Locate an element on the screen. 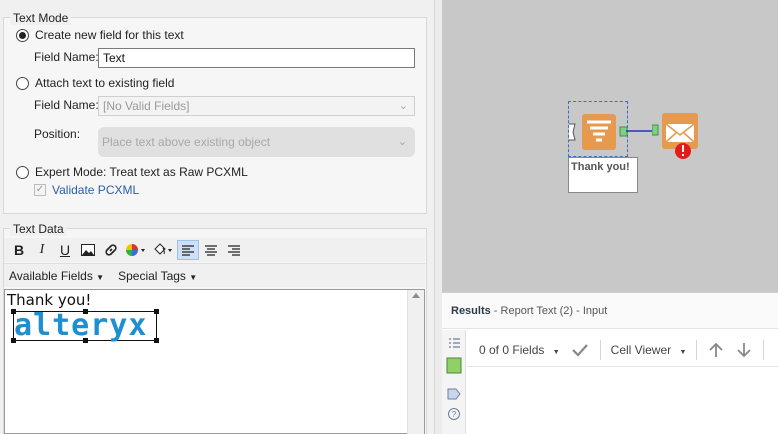  field-name-input: Text is located at coordinates (256, 58).